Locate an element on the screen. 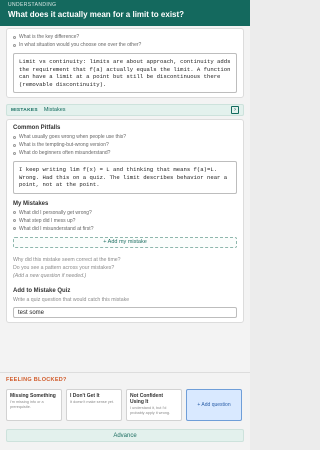 This screenshot has width=320, height=450. question: What is the key difference? is located at coordinates (125, 37).